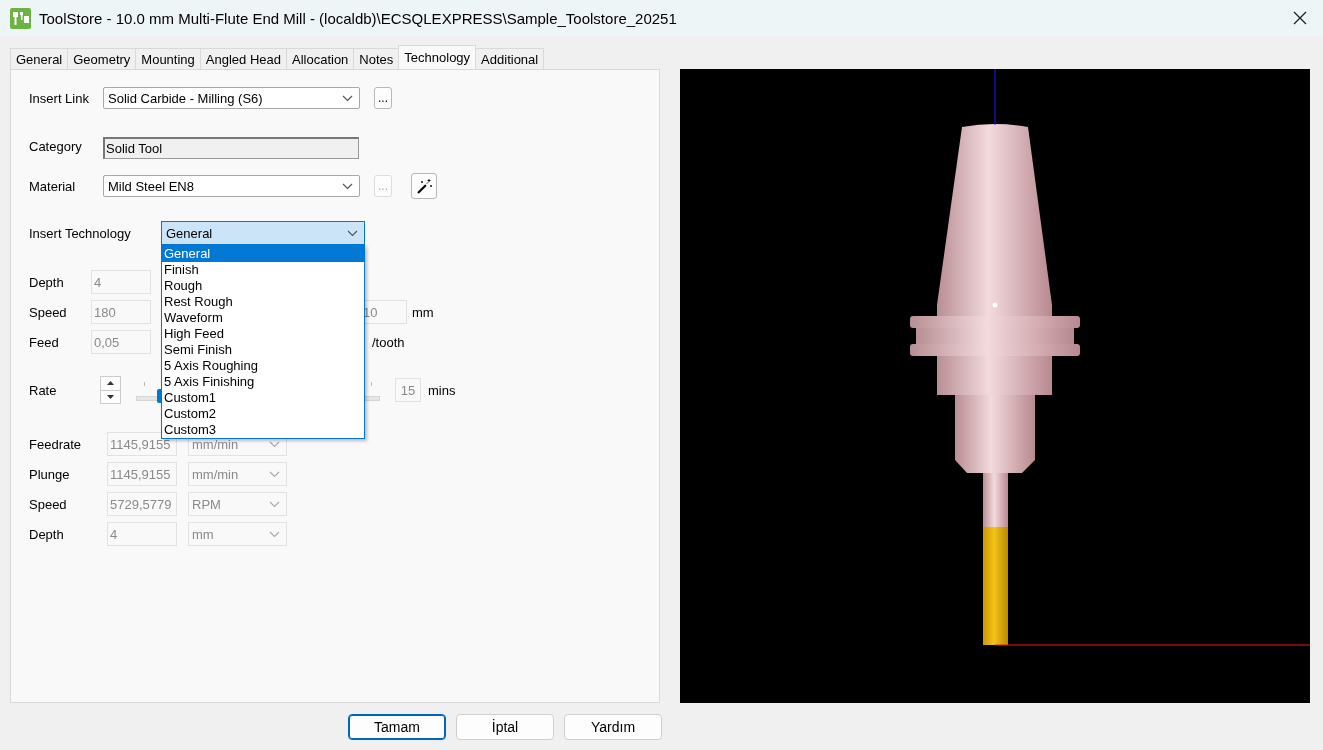 The height and width of the screenshot is (750, 1323). I want to click on dialog-button: İptal, so click(505, 727).